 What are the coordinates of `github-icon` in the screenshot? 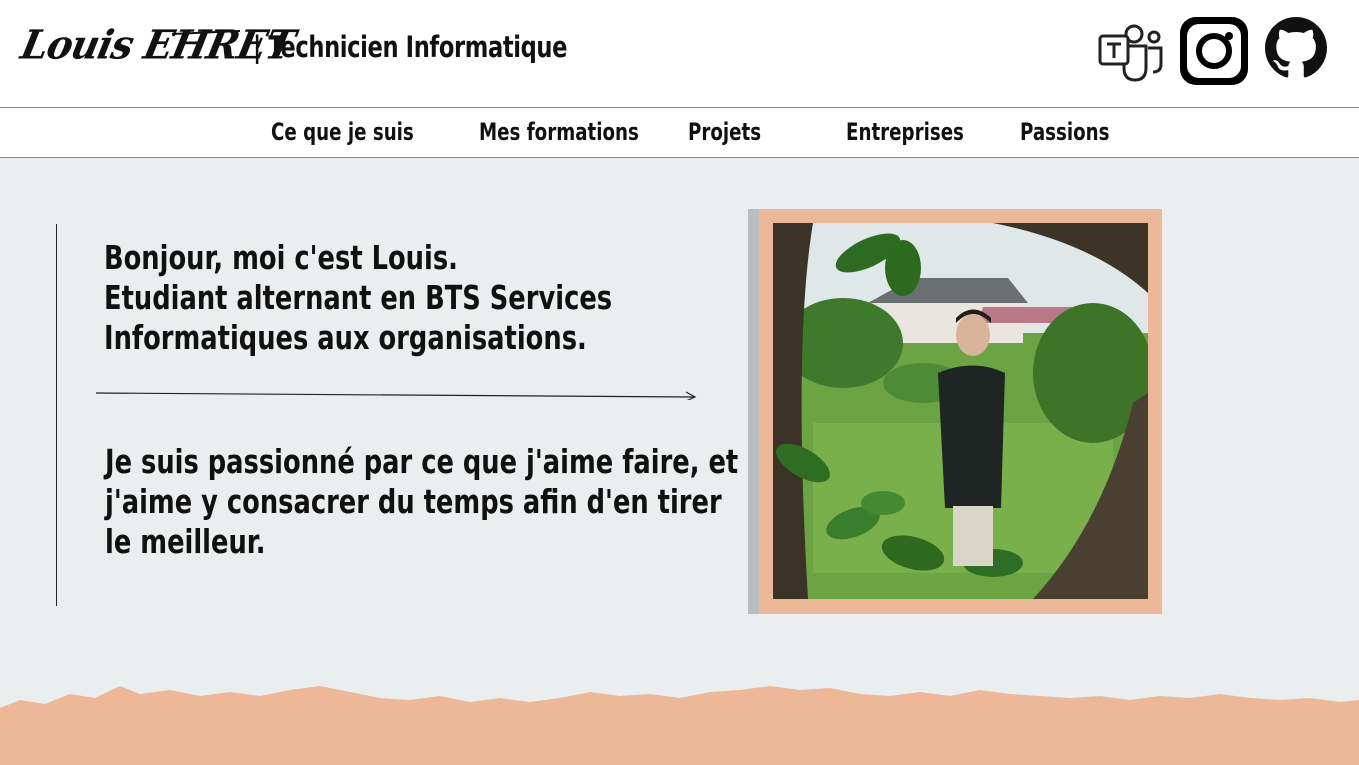 It's located at (1296, 47).